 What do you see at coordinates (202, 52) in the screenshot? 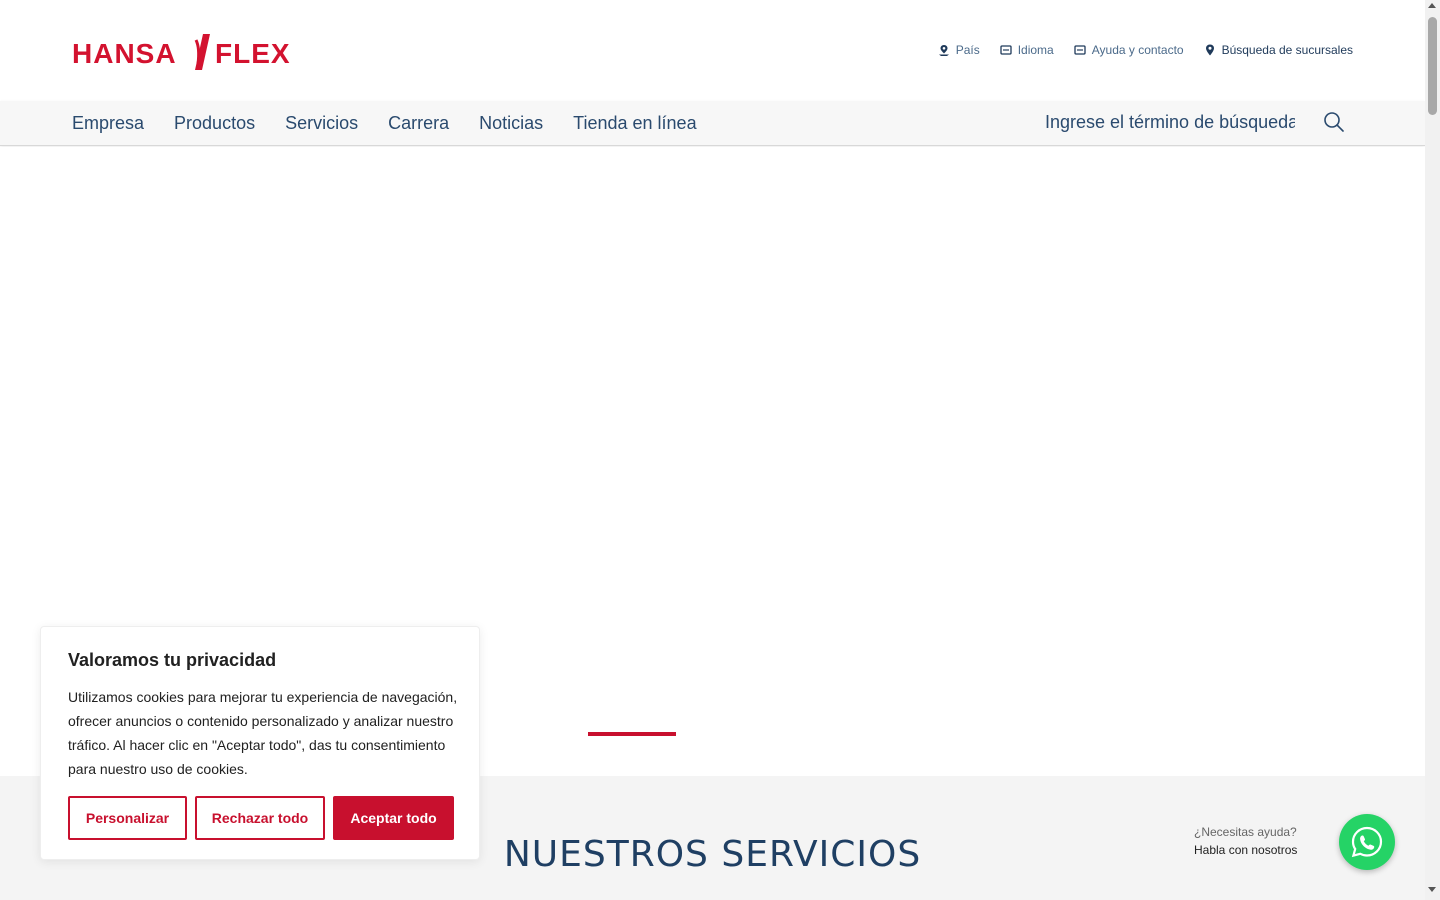
I see `logo-slash-icon` at bounding box center [202, 52].